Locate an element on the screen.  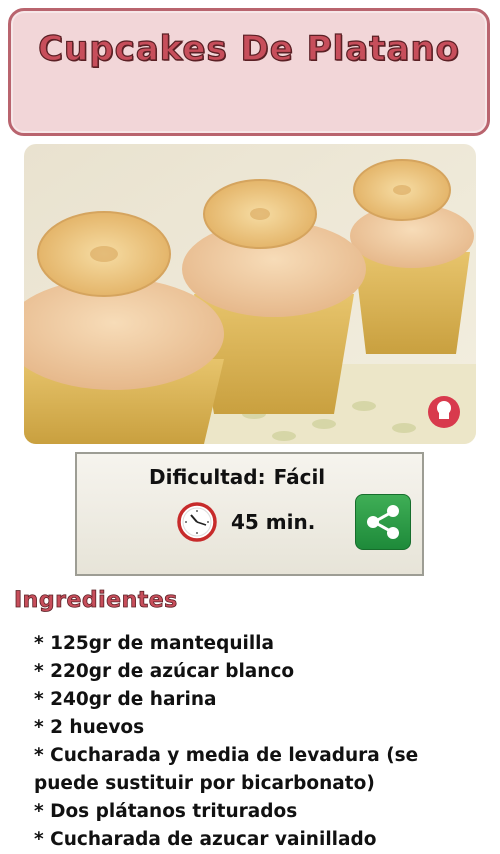
share-icon is located at coordinates (383, 522).